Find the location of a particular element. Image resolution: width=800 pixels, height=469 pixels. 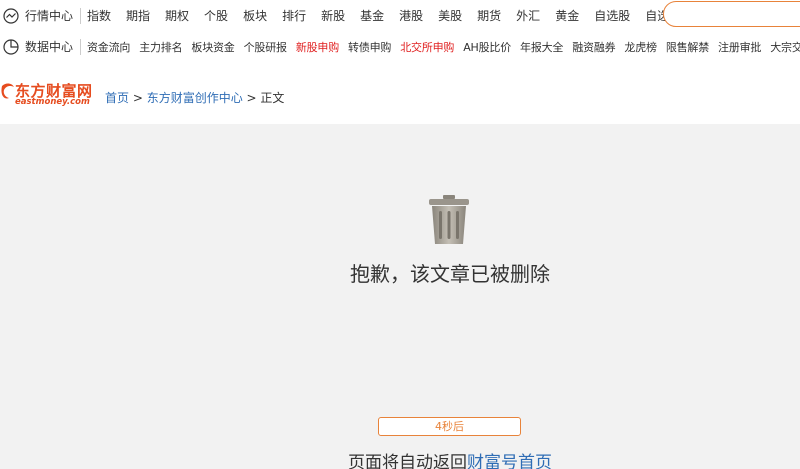

data-link: 大宗交易 is located at coordinates (785, 47).